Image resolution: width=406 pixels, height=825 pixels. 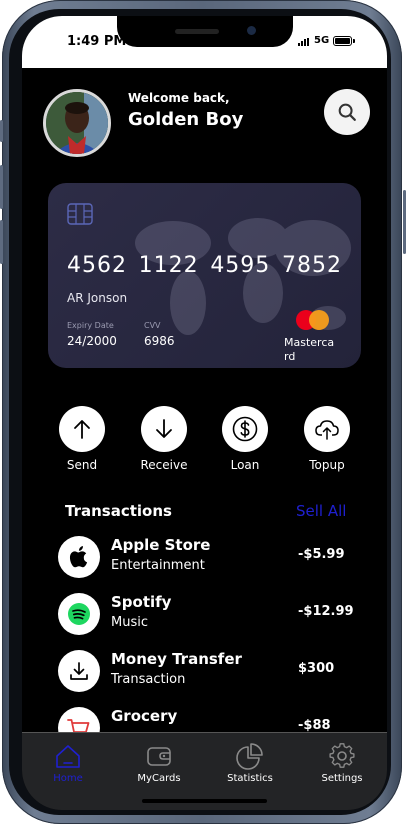 I want to click on network-type: 5G, so click(x=322, y=40).